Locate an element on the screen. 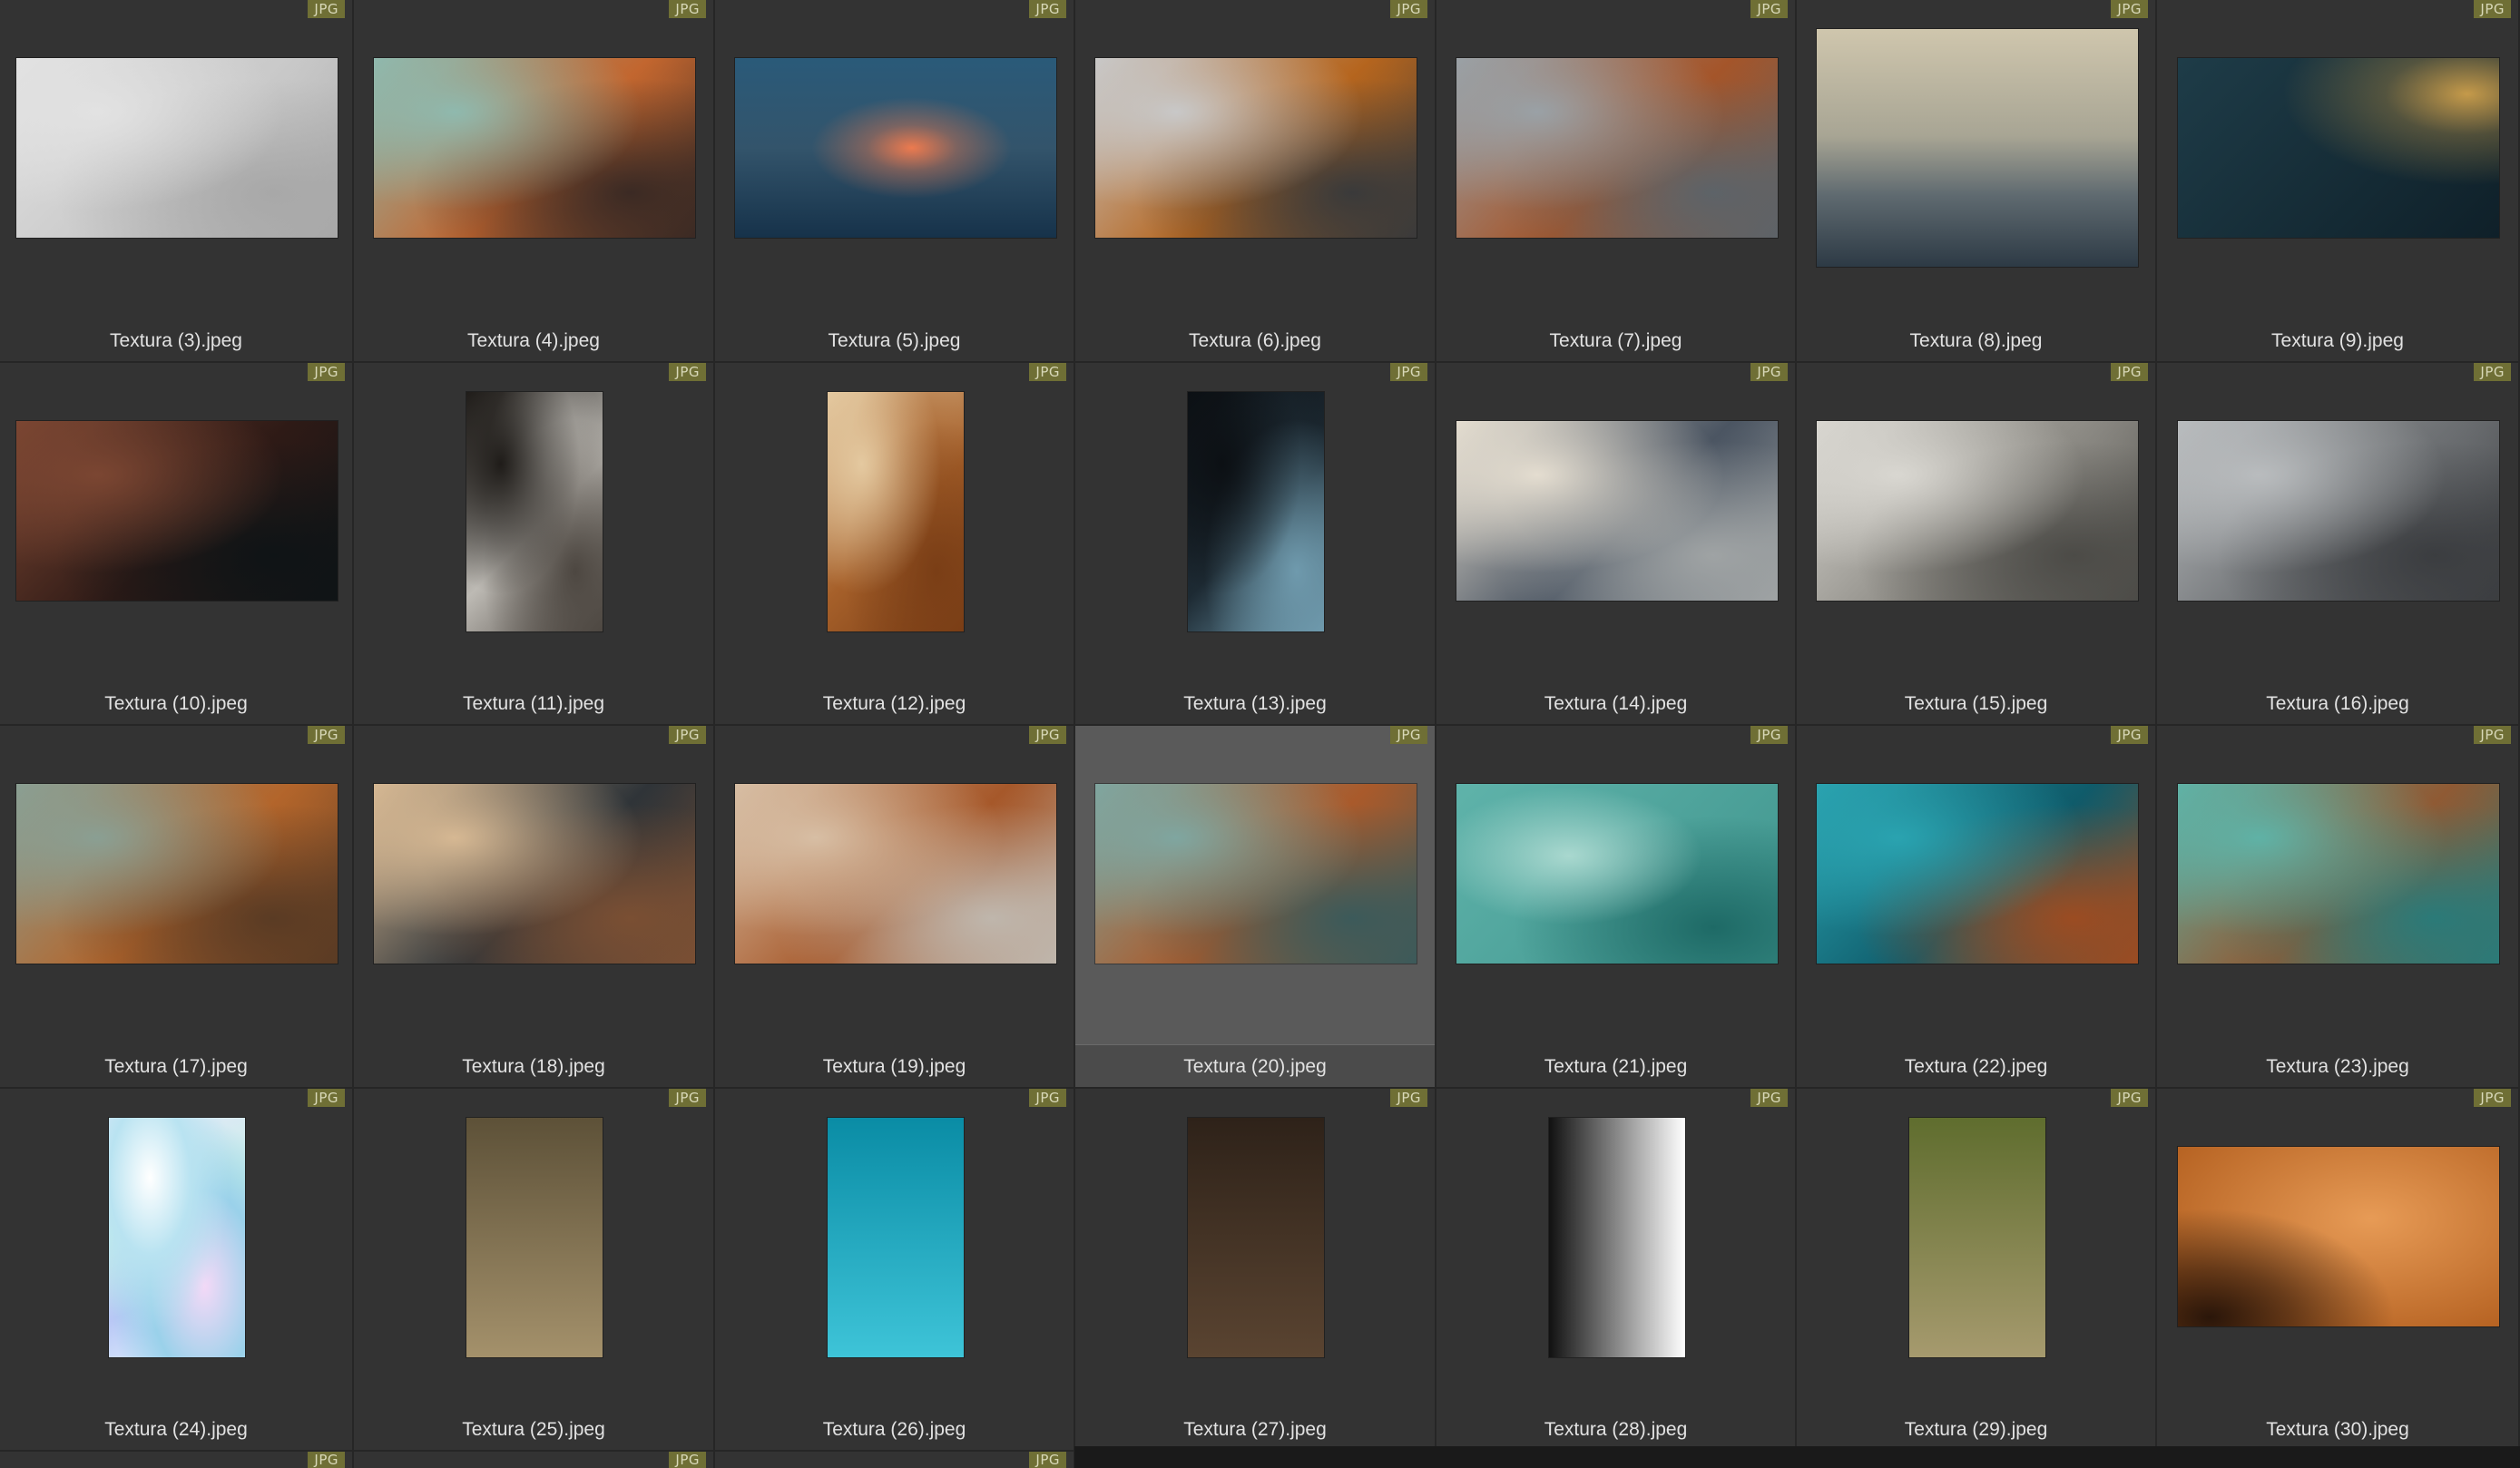 This screenshot has height=1468, width=2520. filename-label: Textura (28).jpeg is located at coordinates (1616, 1429).